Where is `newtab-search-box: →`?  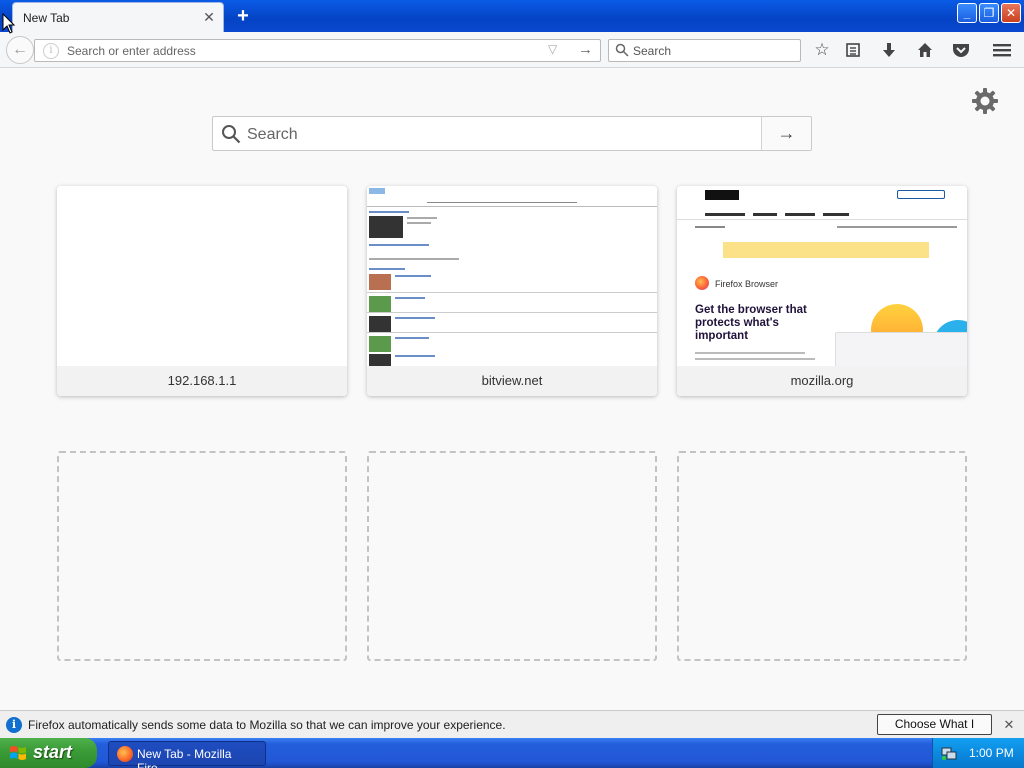
newtab-search-box: → is located at coordinates (512, 133).